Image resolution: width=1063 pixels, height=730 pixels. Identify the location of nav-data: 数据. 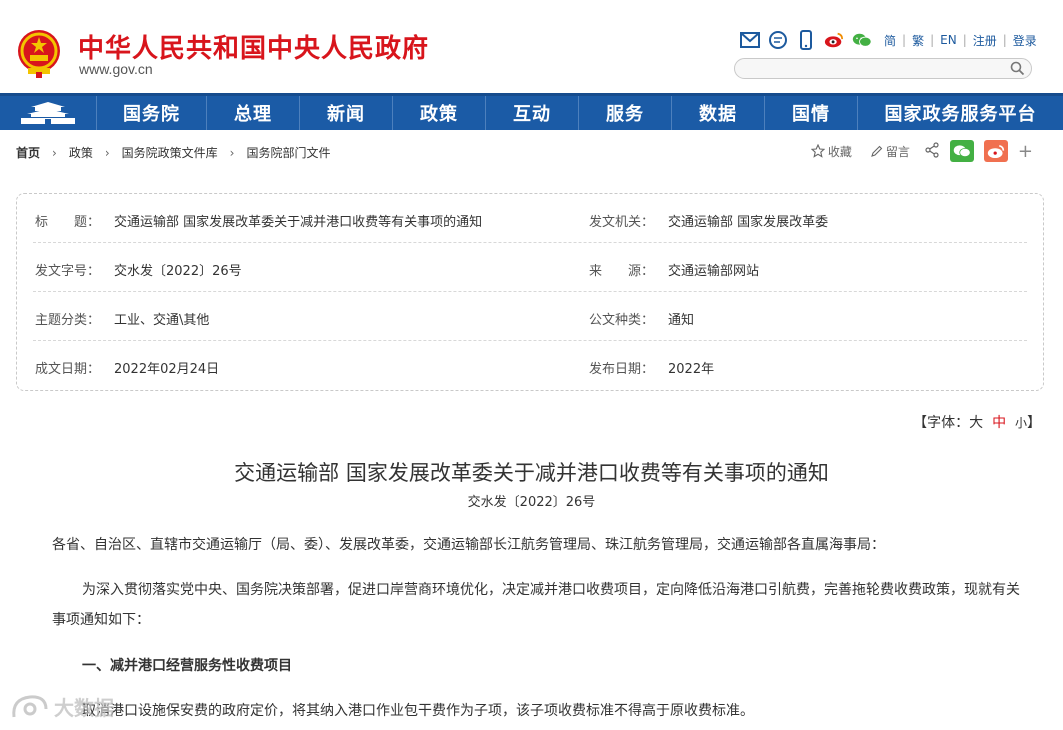
(718, 113).